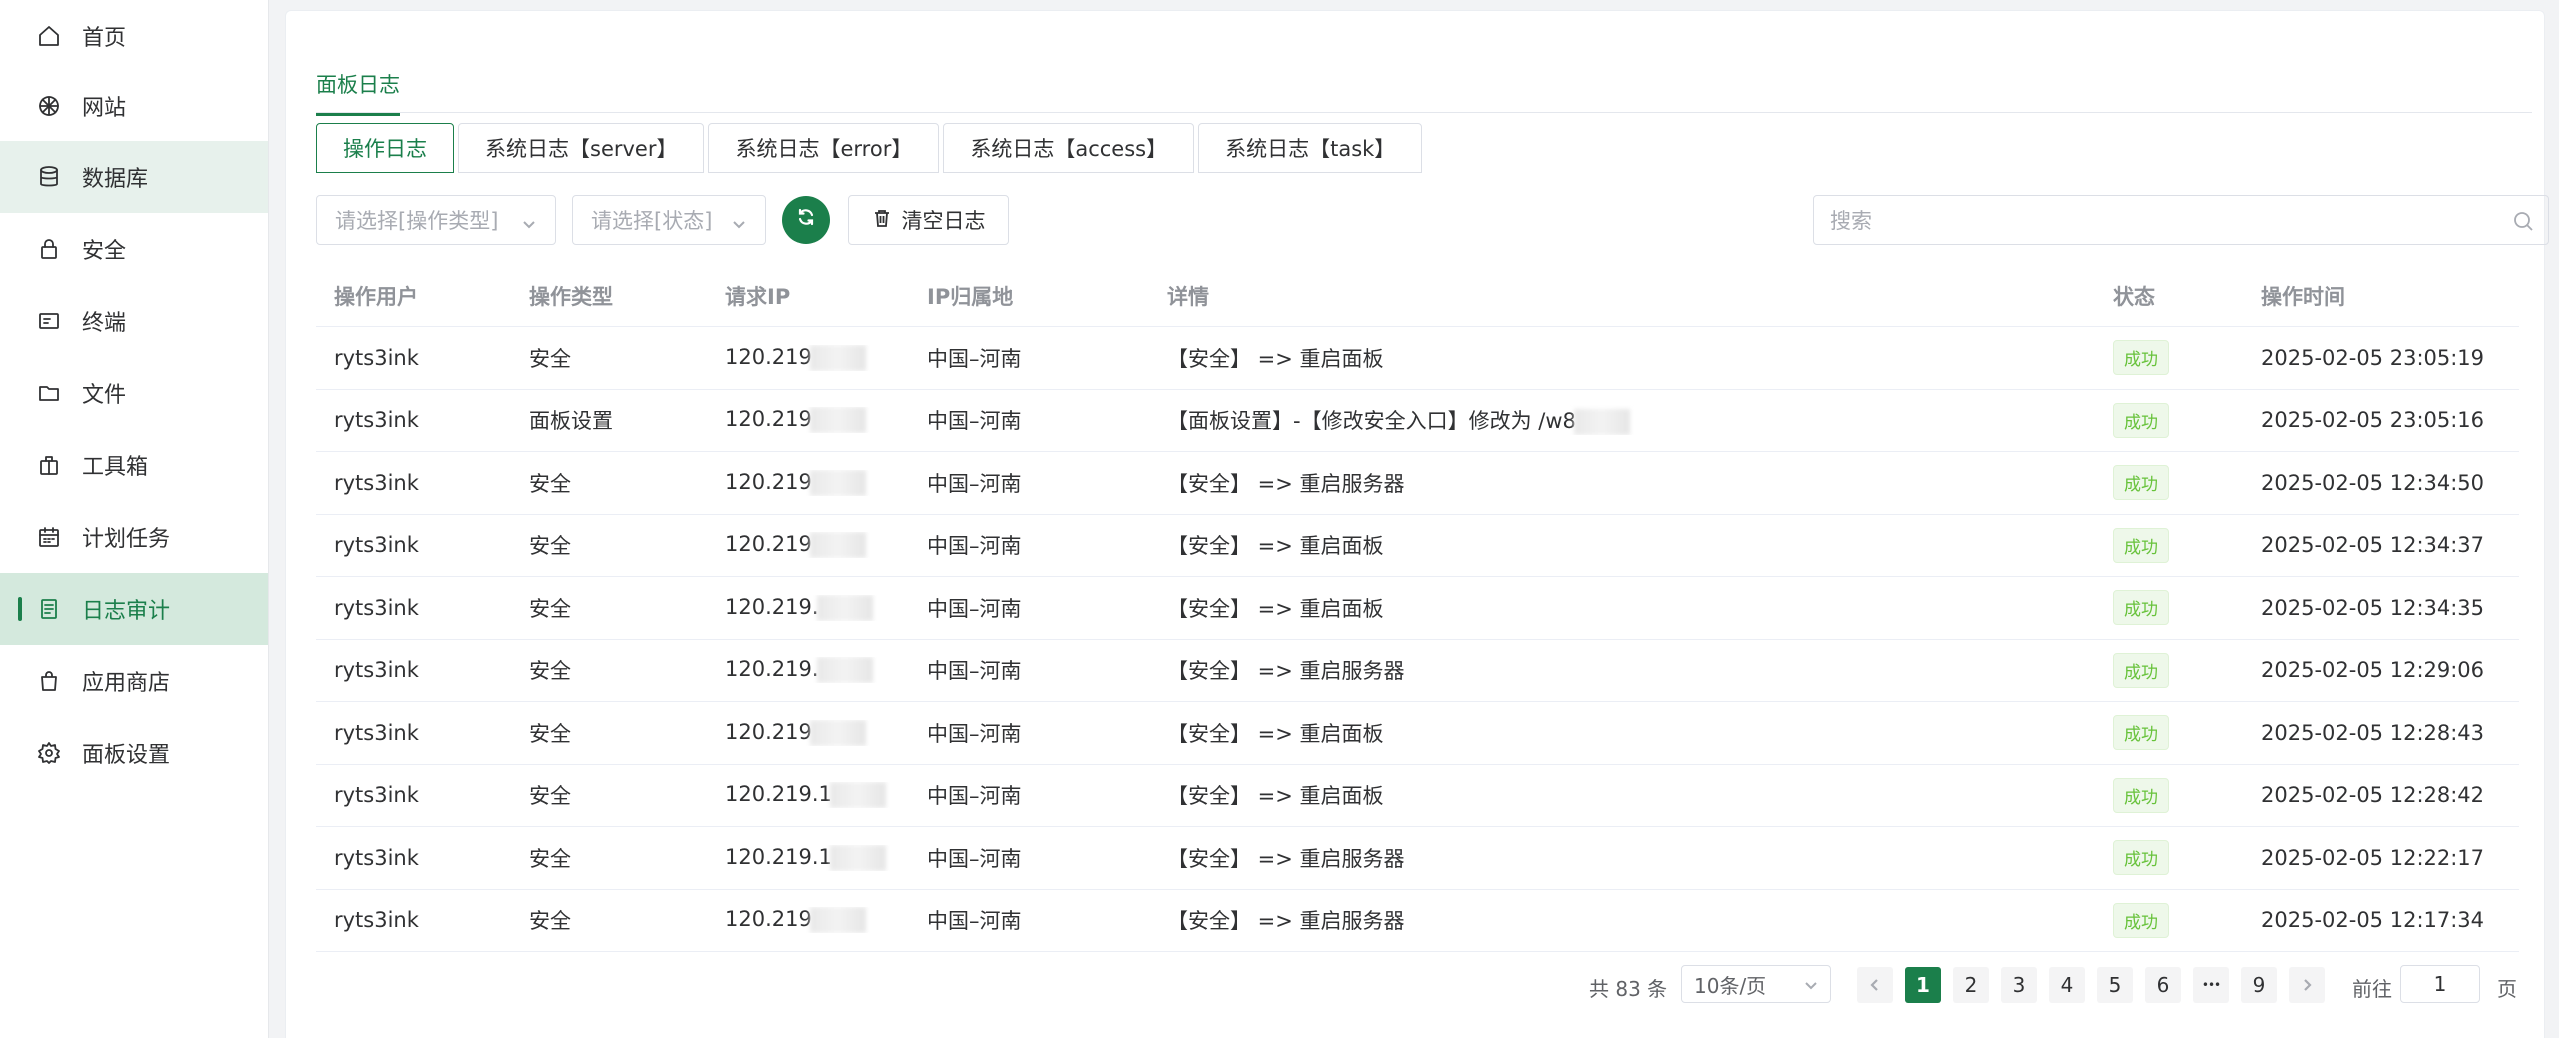  I want to click on chevron-left-icon, so click(1874, 985).